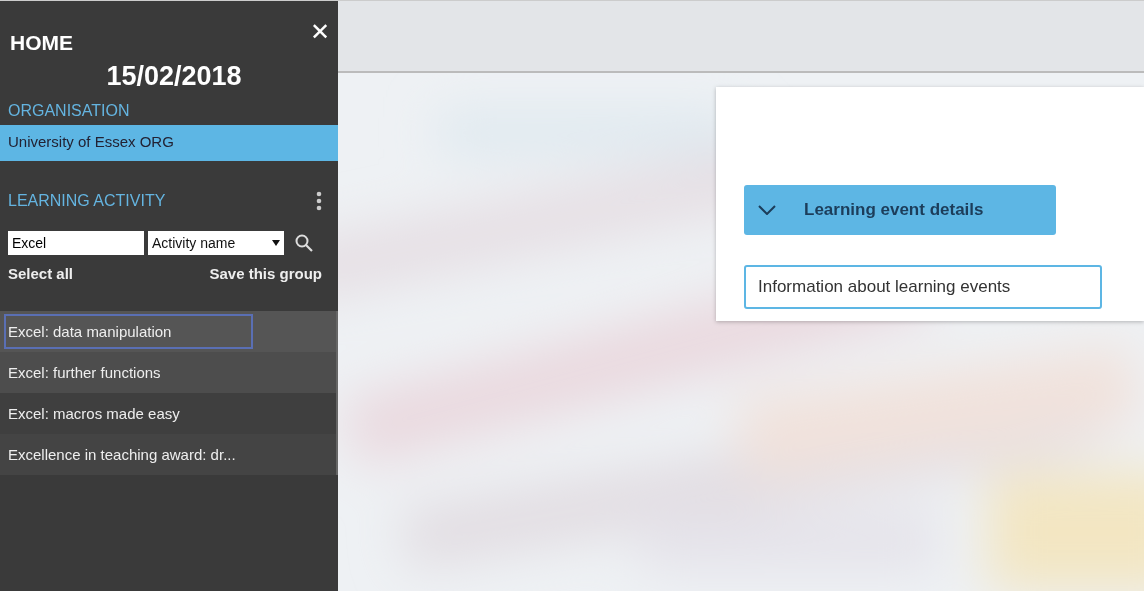 This screenshot has width=1144, height=591. I want to click on search-icon, so click(304, 243).